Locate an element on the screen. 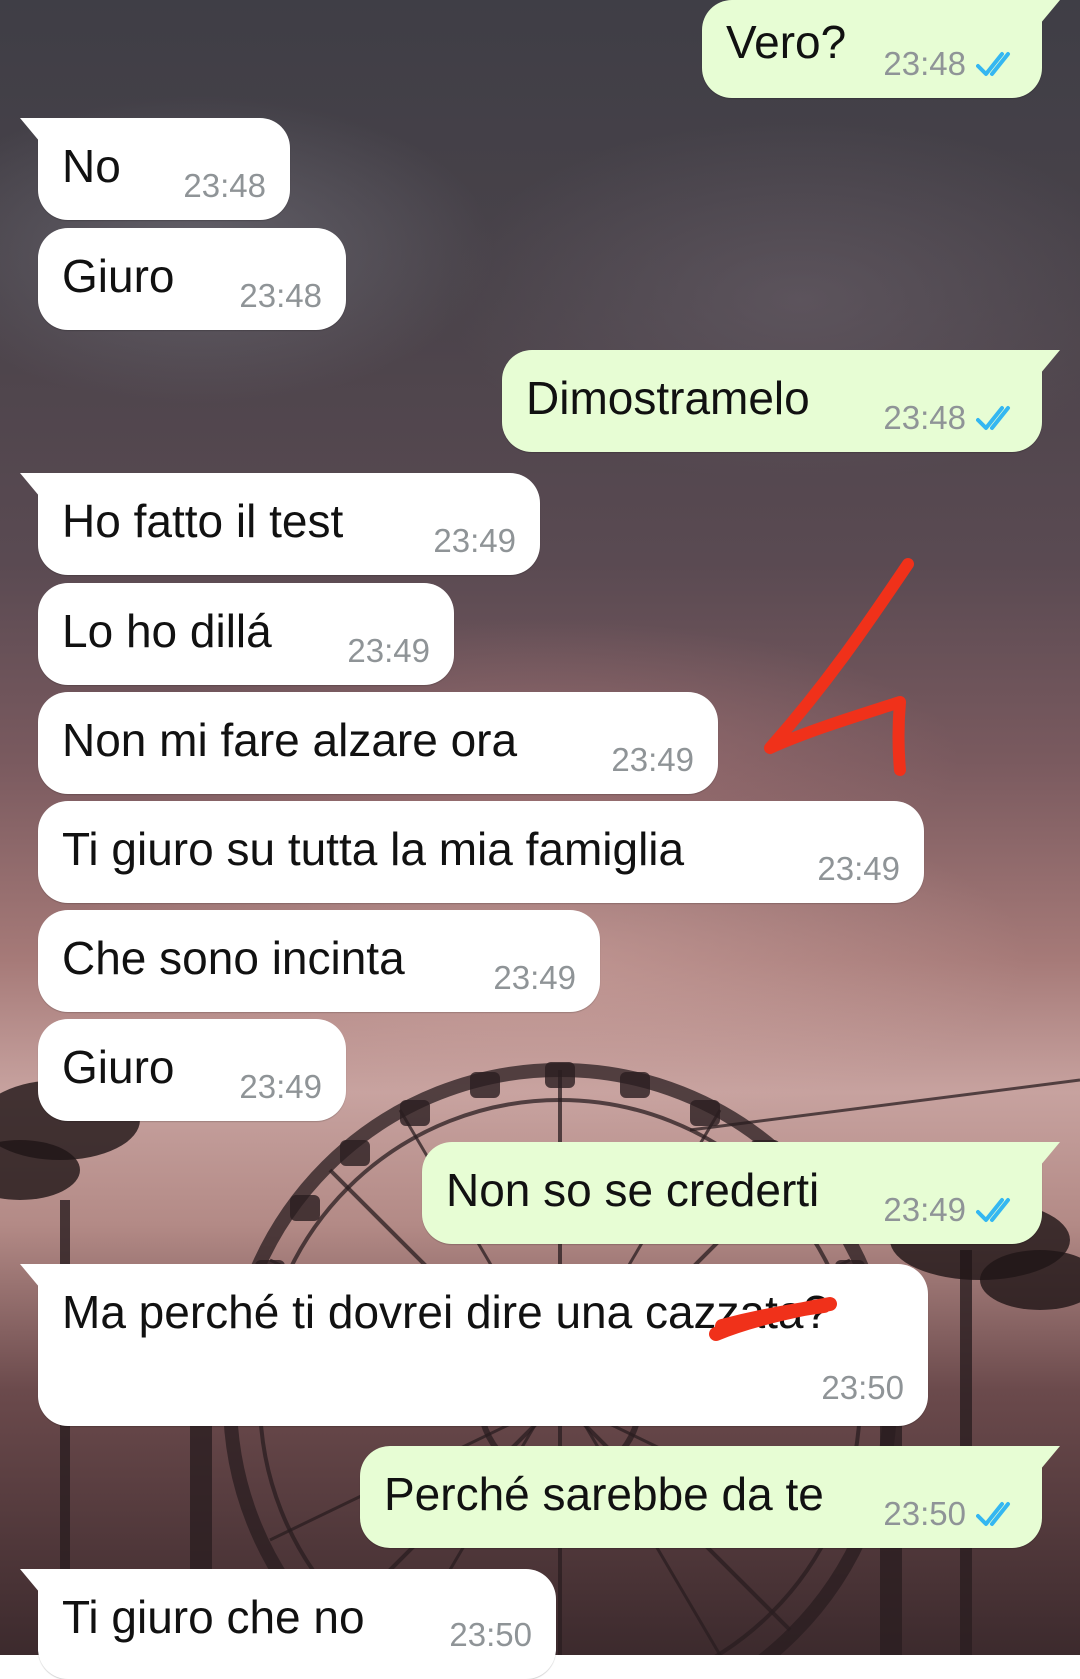 The height and width of the screenshot is (1679, 1080). message-bubble-incoming: Giuro 23:49 is located at coordinates (192, 1070).